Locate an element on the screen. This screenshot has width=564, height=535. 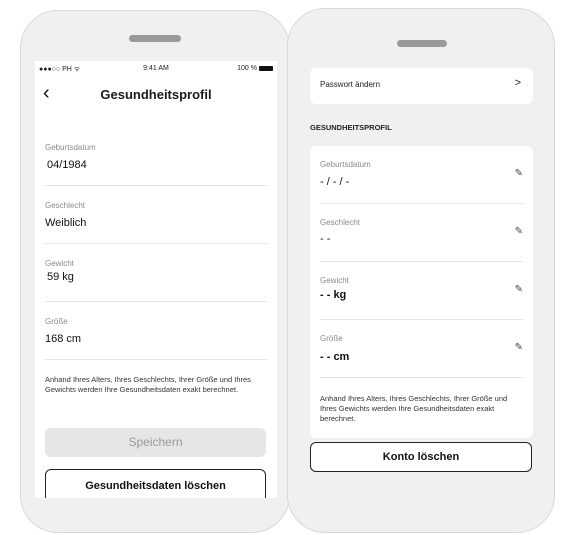
battery-status: 100 % is located at coordinates (255, 68).